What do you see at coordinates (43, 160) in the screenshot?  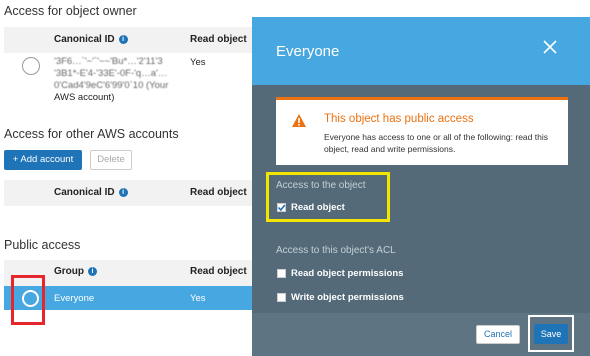 I see `add-account-button: + Add account` at bounding box center [43, 160].